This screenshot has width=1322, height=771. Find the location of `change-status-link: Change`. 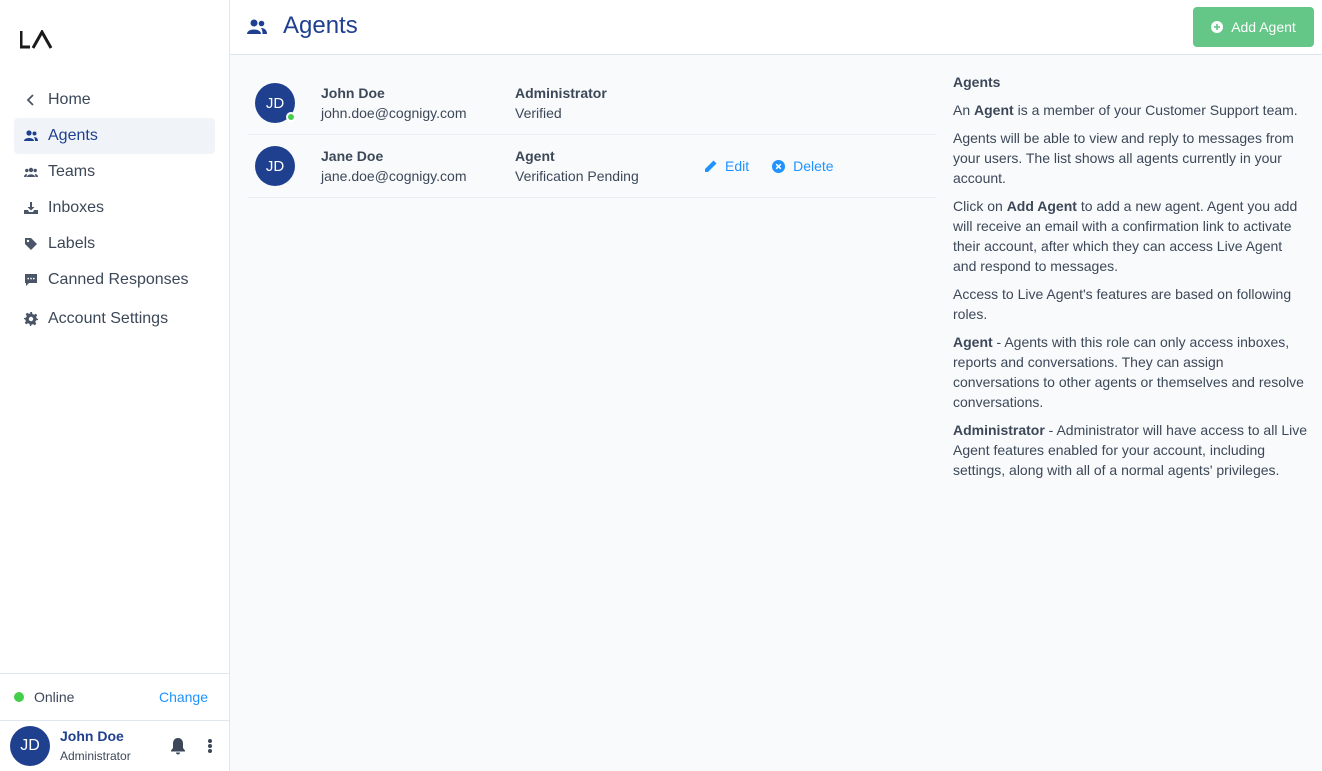

change-status-link: Change is located at coordinates (183, 697).